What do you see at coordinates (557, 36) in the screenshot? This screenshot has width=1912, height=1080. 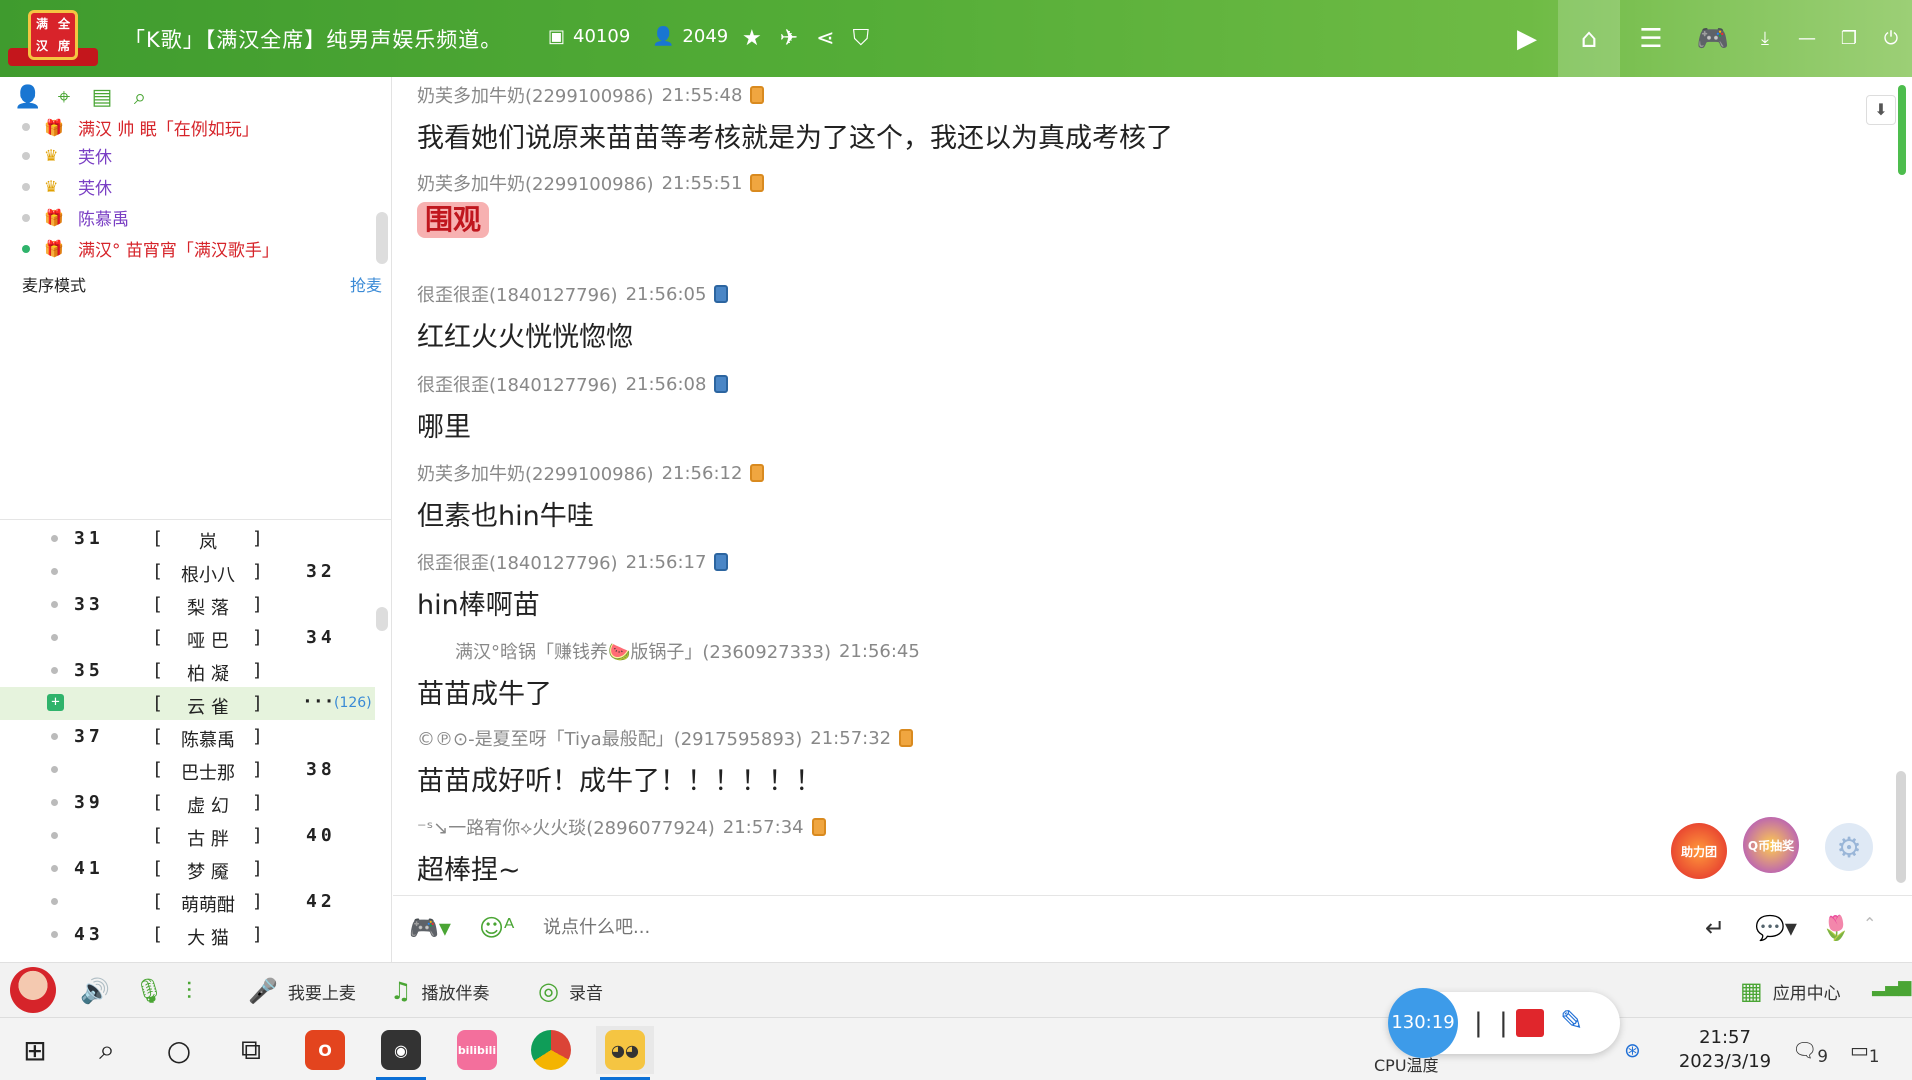 I see `id-icon: ▣` at bounding box center [557, 36].